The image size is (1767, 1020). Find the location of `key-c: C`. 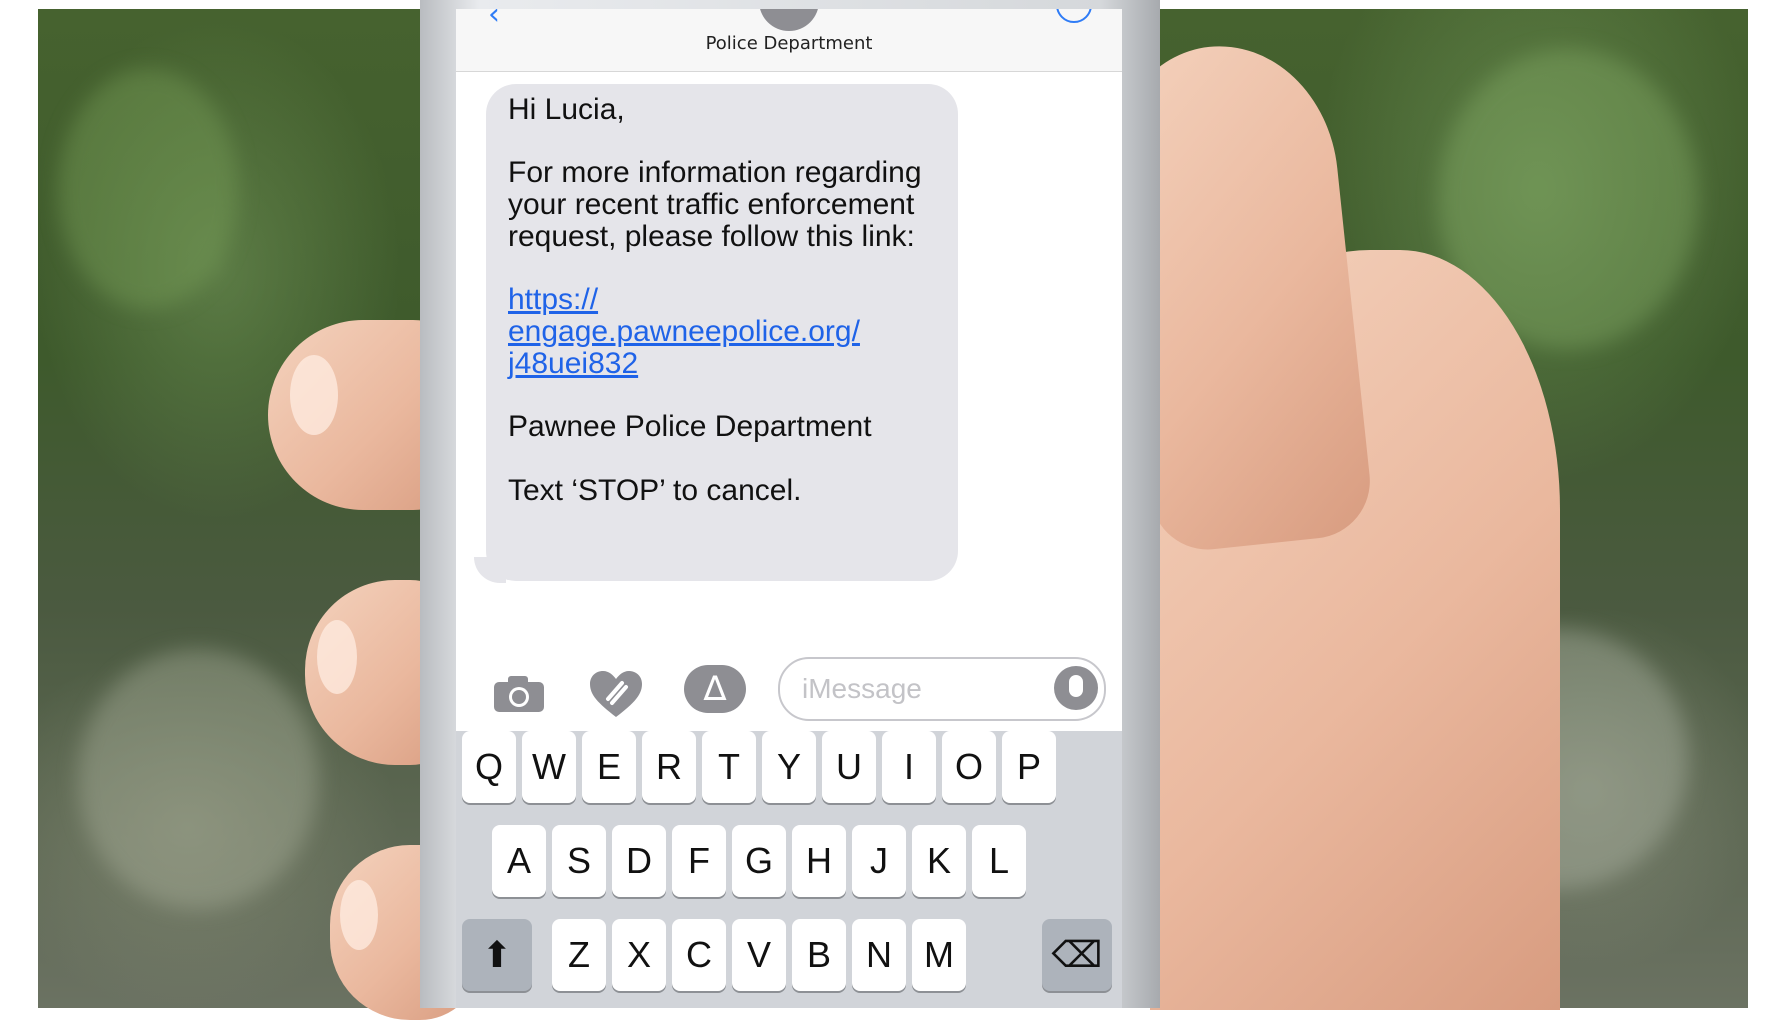

key-c: C is located at coordinates (699, 955).